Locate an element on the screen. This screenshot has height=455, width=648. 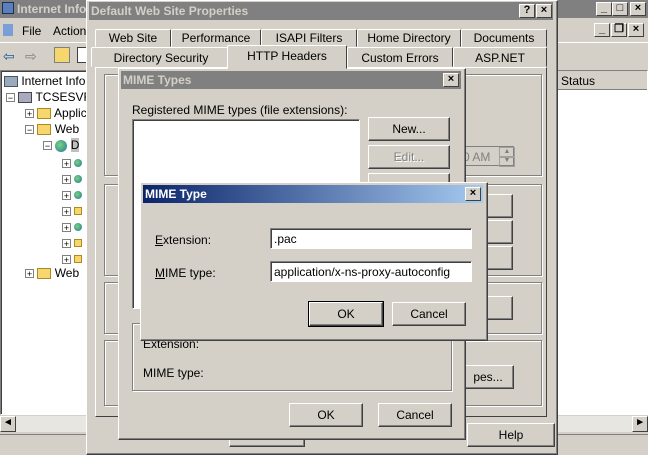
properties-help-button: Help is located at coordinates (511, 435).